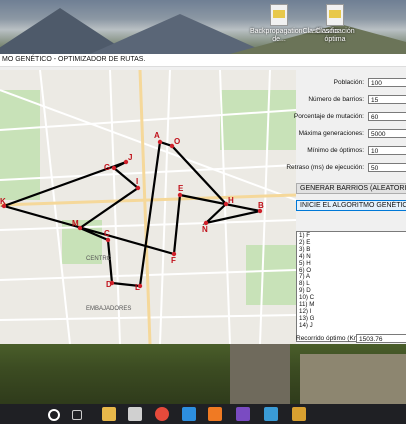  What do you see at coordinates (352, 291) in the screenshot?
I see `route-list-item: 9) D` at bounding box center [352, 291].